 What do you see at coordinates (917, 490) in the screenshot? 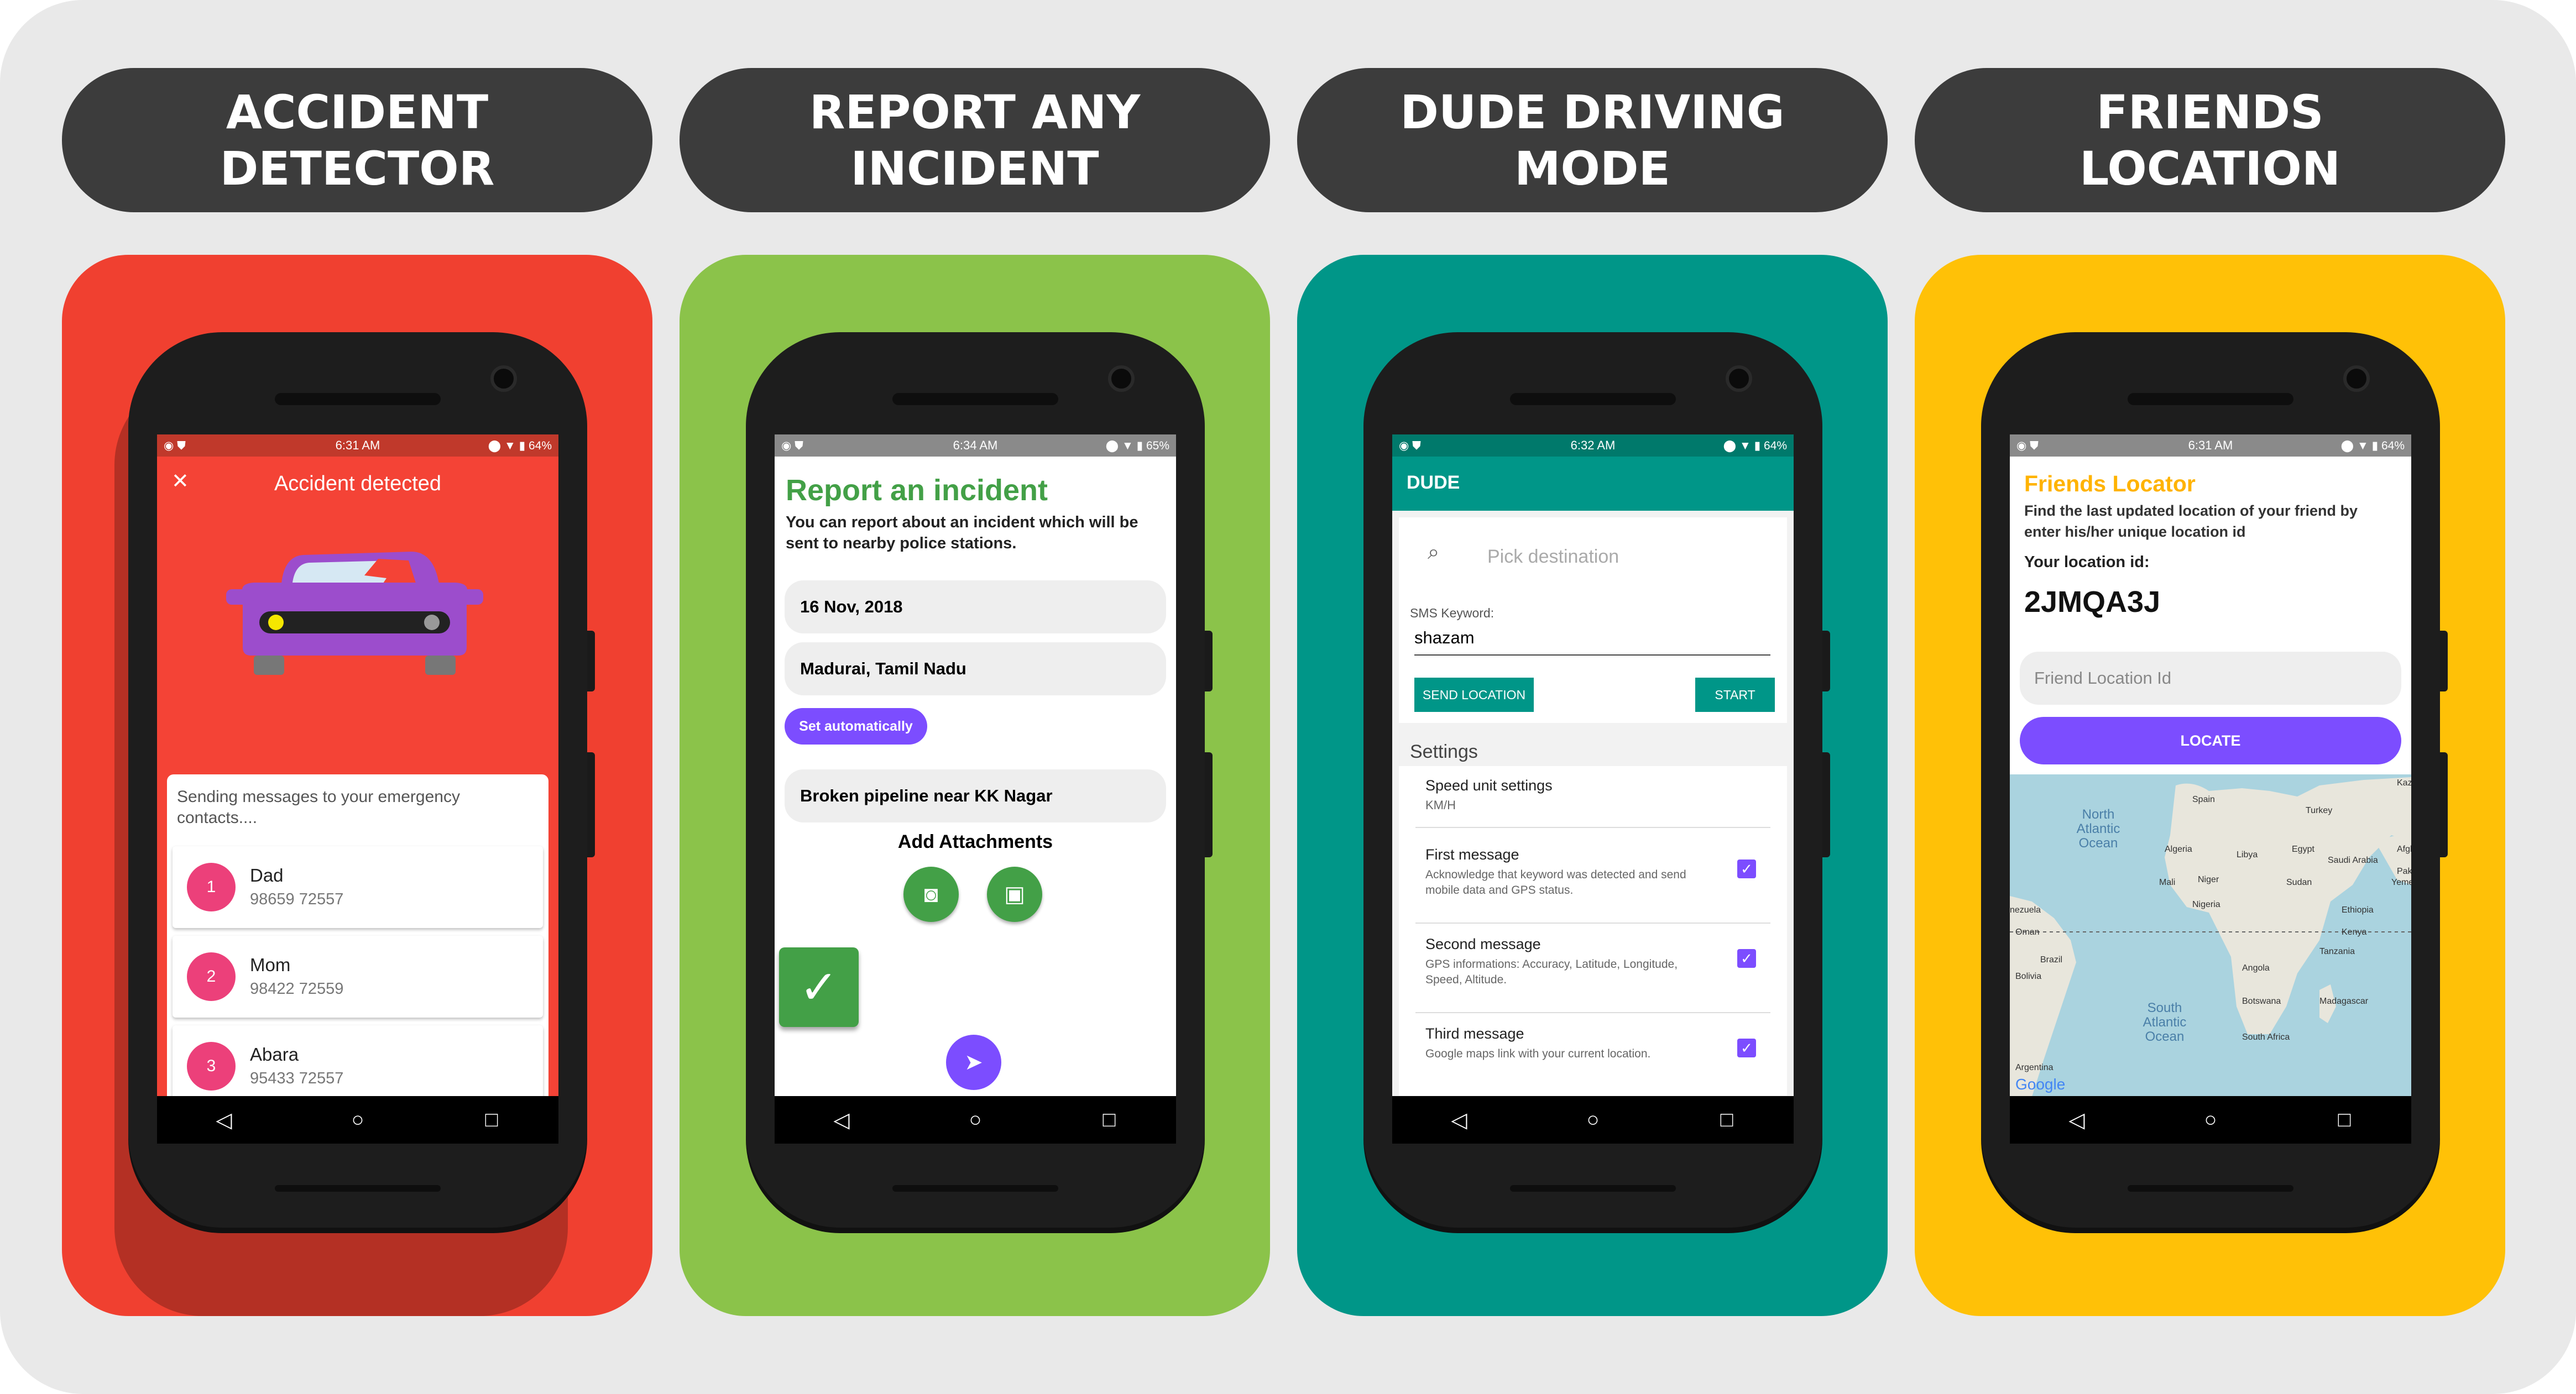
I see `page-title: Report an incident` at bounding box center [917, 490].